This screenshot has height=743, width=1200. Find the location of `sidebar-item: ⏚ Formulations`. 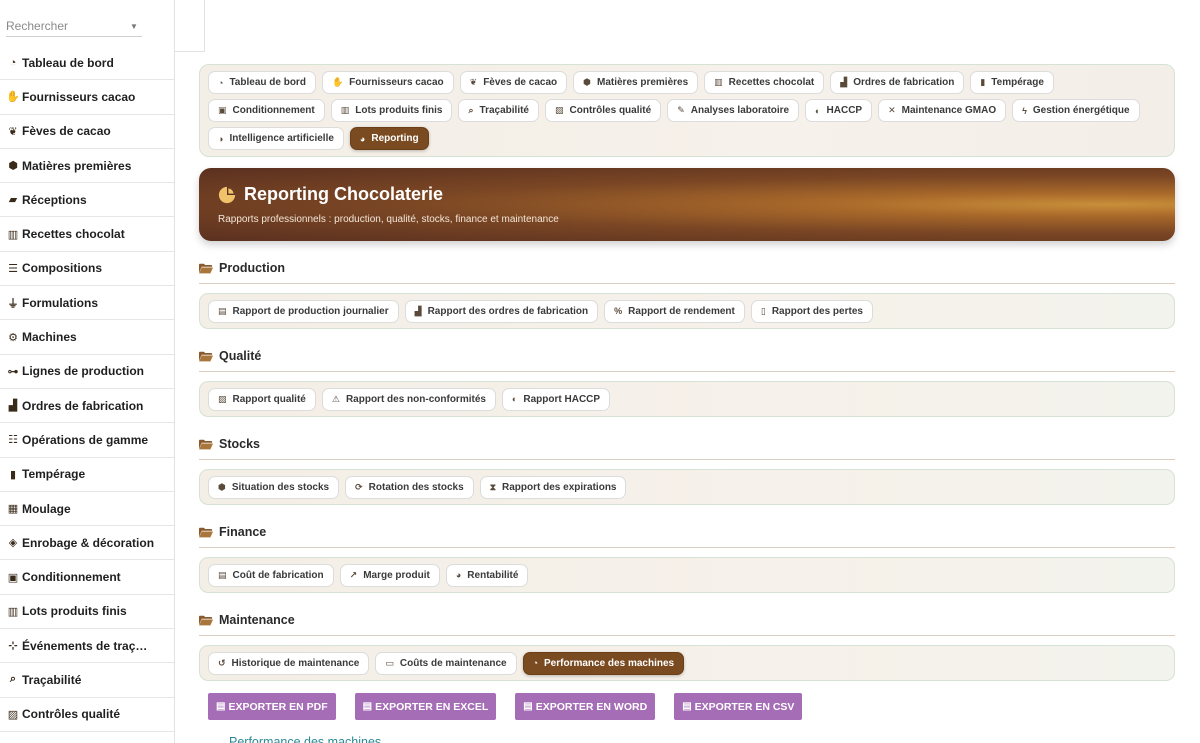

sidebar-item: ⏚ Formulations is located at coordinates (87, 303).